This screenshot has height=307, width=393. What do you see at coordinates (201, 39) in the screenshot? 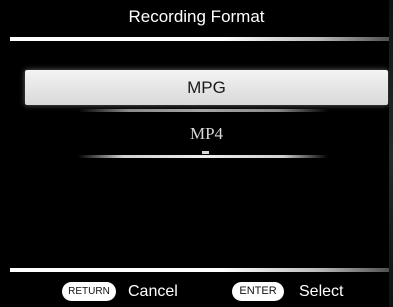
I see `header-divider` at bounding box center [201, 39].